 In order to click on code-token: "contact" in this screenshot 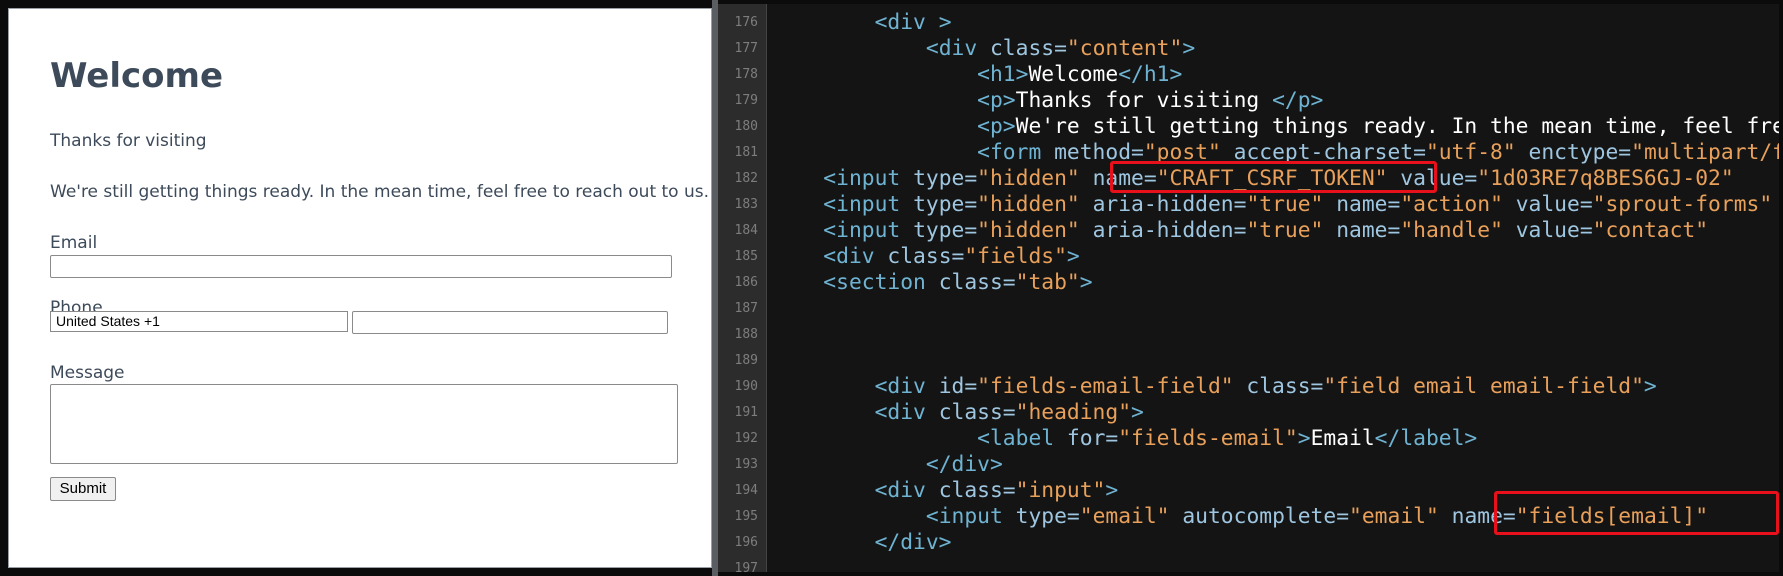, I will do `click(1650, 230)`.